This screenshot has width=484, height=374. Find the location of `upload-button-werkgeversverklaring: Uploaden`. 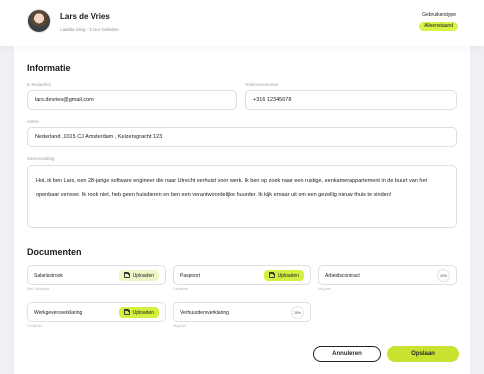

upload-button-werkgeversverklaring: Uploaden is located at coordinates (138, 312).